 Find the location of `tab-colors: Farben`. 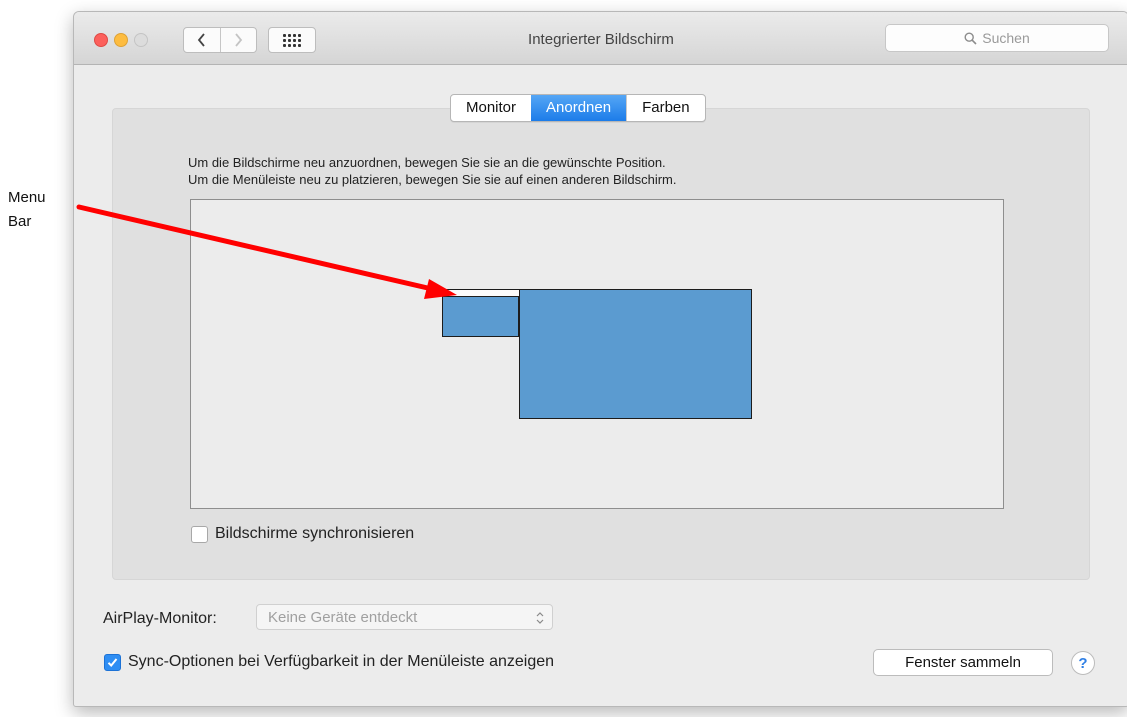

tab-colors: Farben is located at coordinates (665, 108).